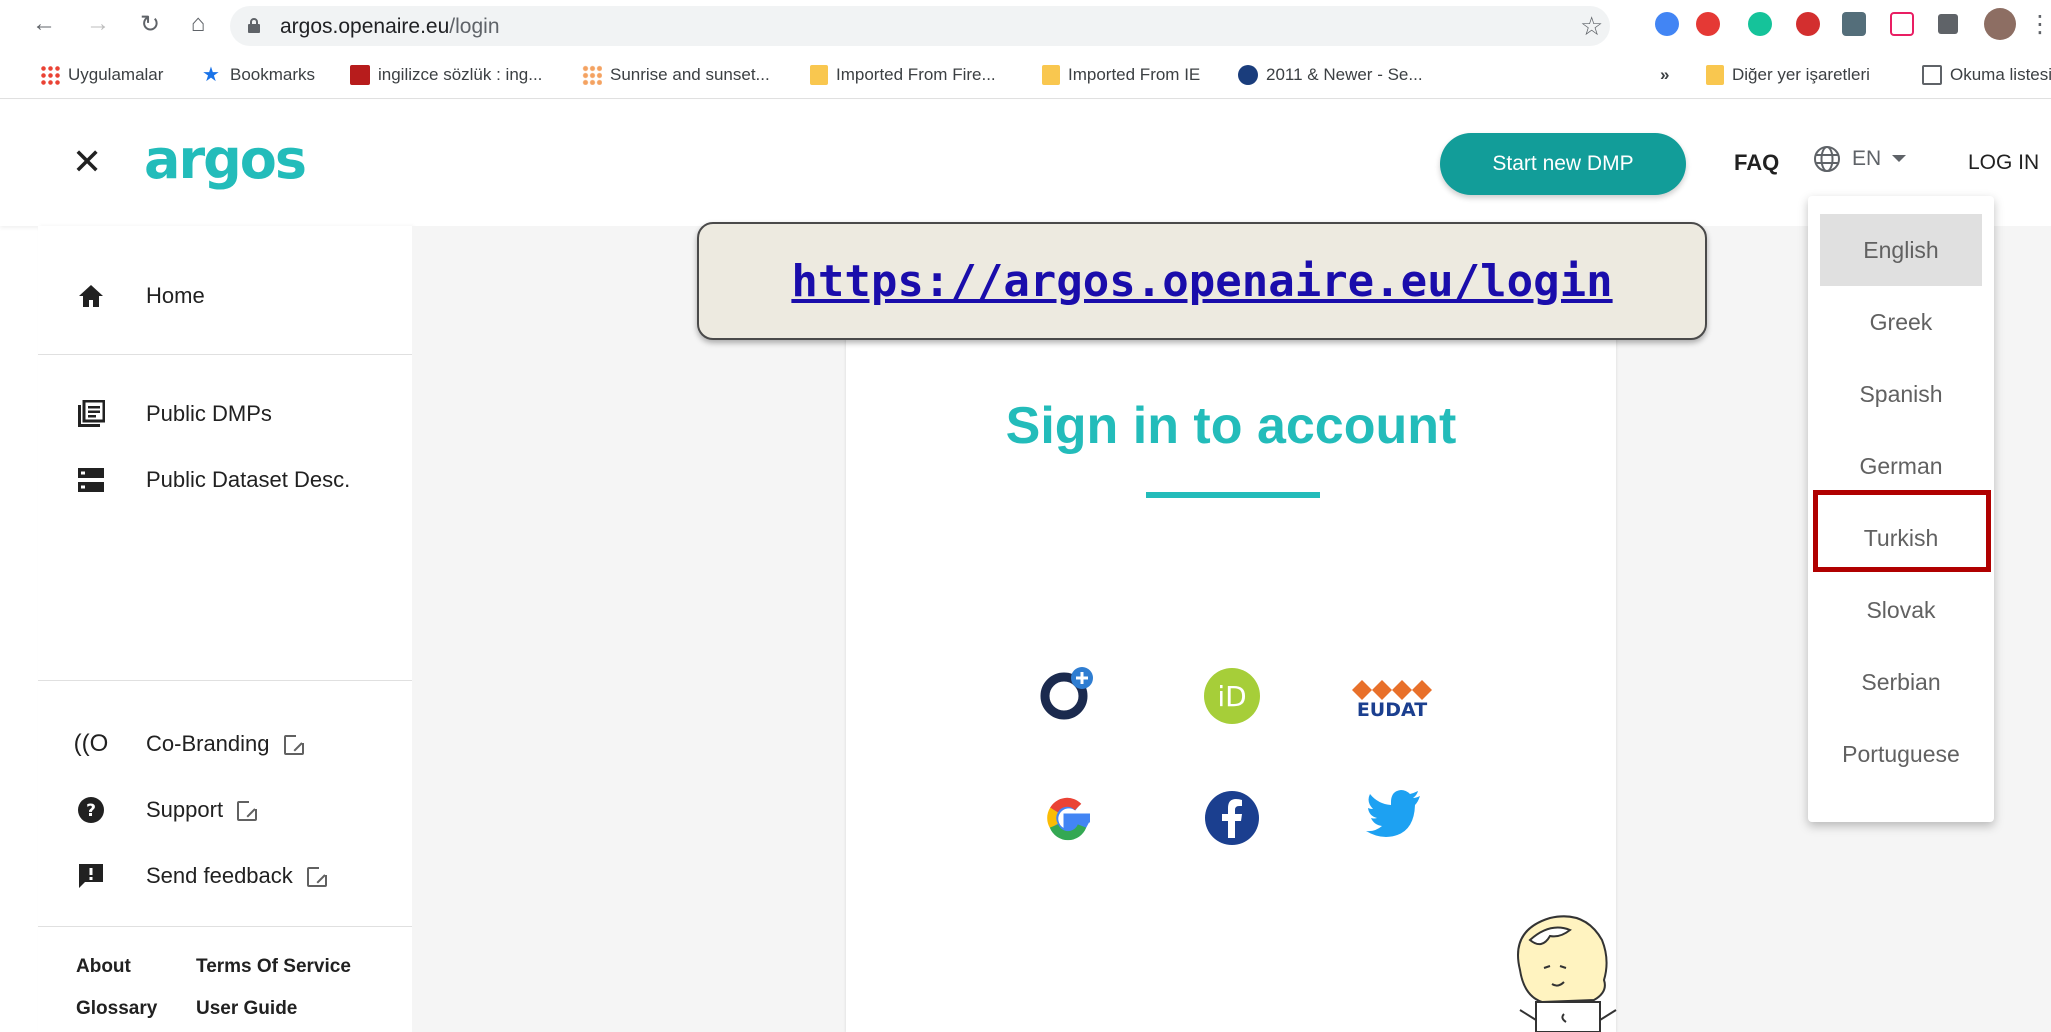 Image resolution: width=2051 pixels, height=1032 pixels. Describe the element at coordinates (101, 75) in the screenshot. I see `bookmark-apps: Uygulamalar` at that location.